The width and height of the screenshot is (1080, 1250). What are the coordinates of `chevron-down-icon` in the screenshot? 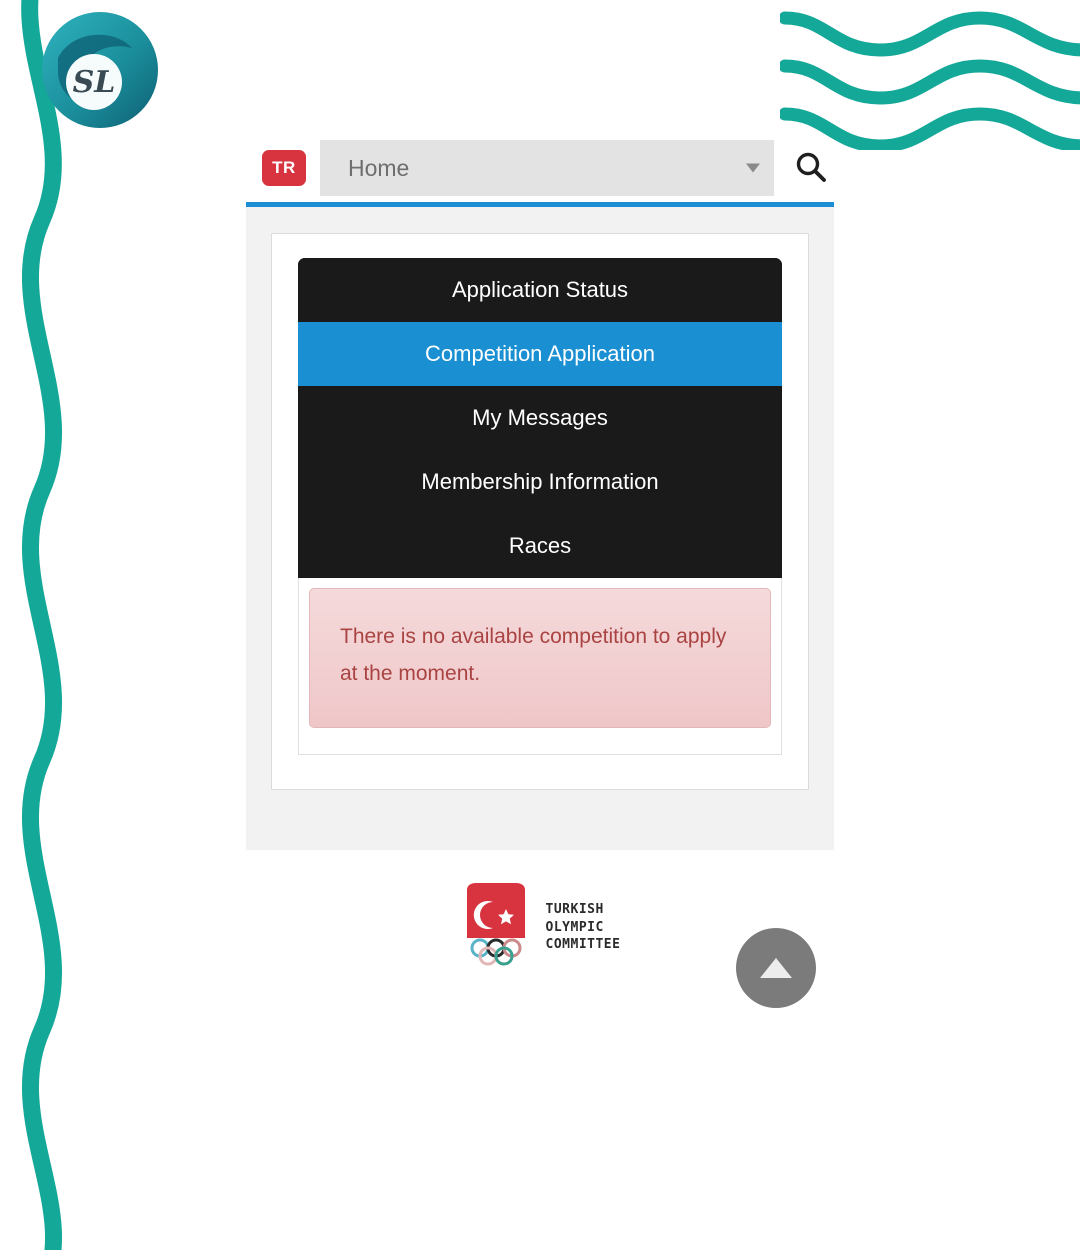 It's located at (753, 168).